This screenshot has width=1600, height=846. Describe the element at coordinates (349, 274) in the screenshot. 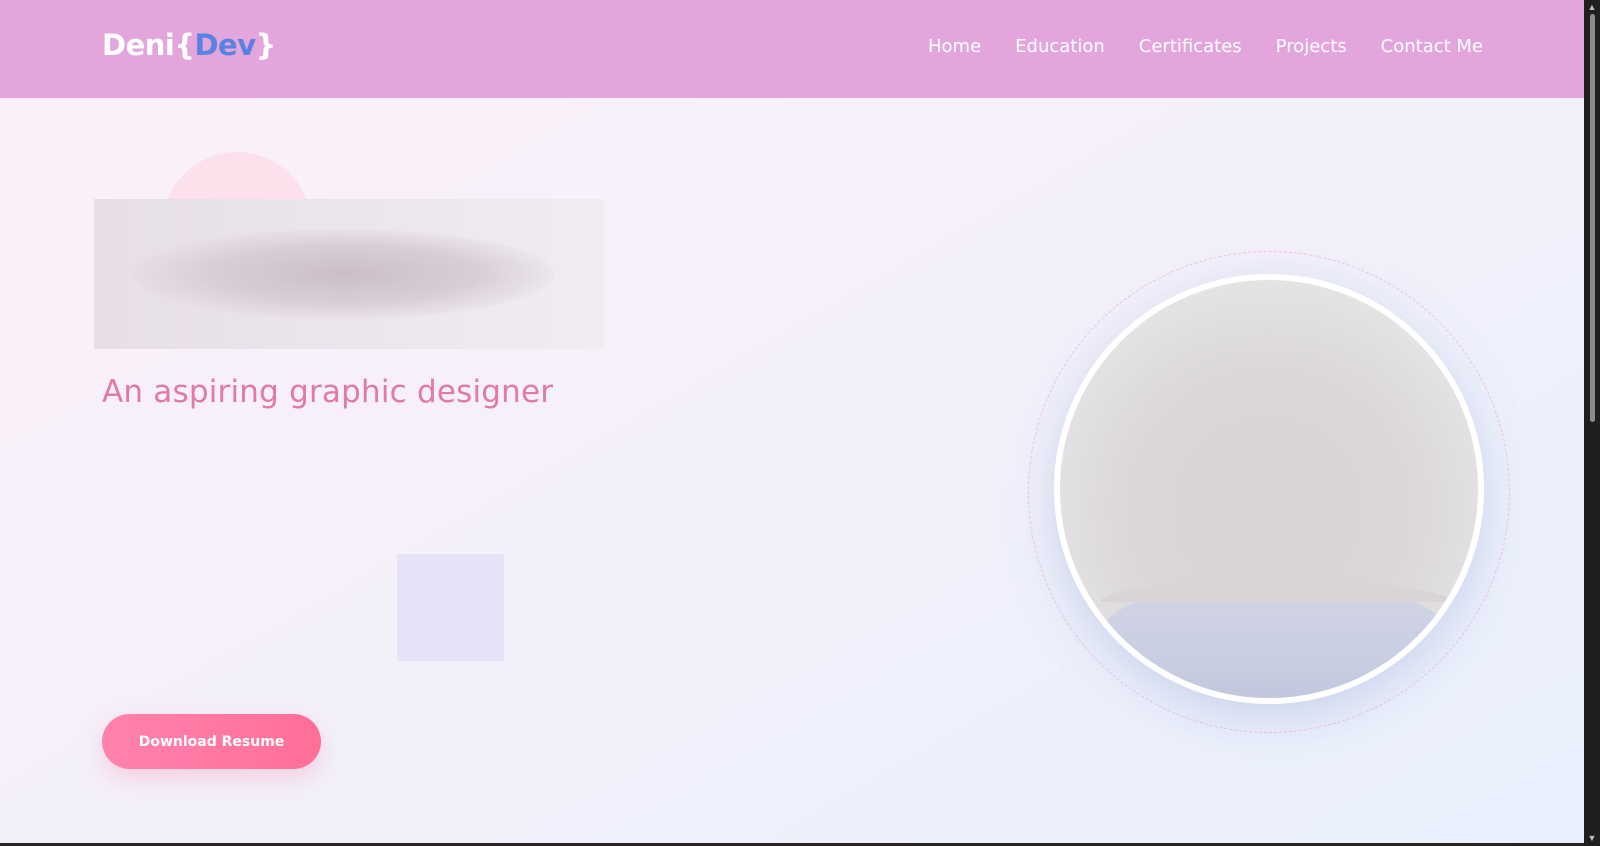

I see `blurred-hero-title` at that location.